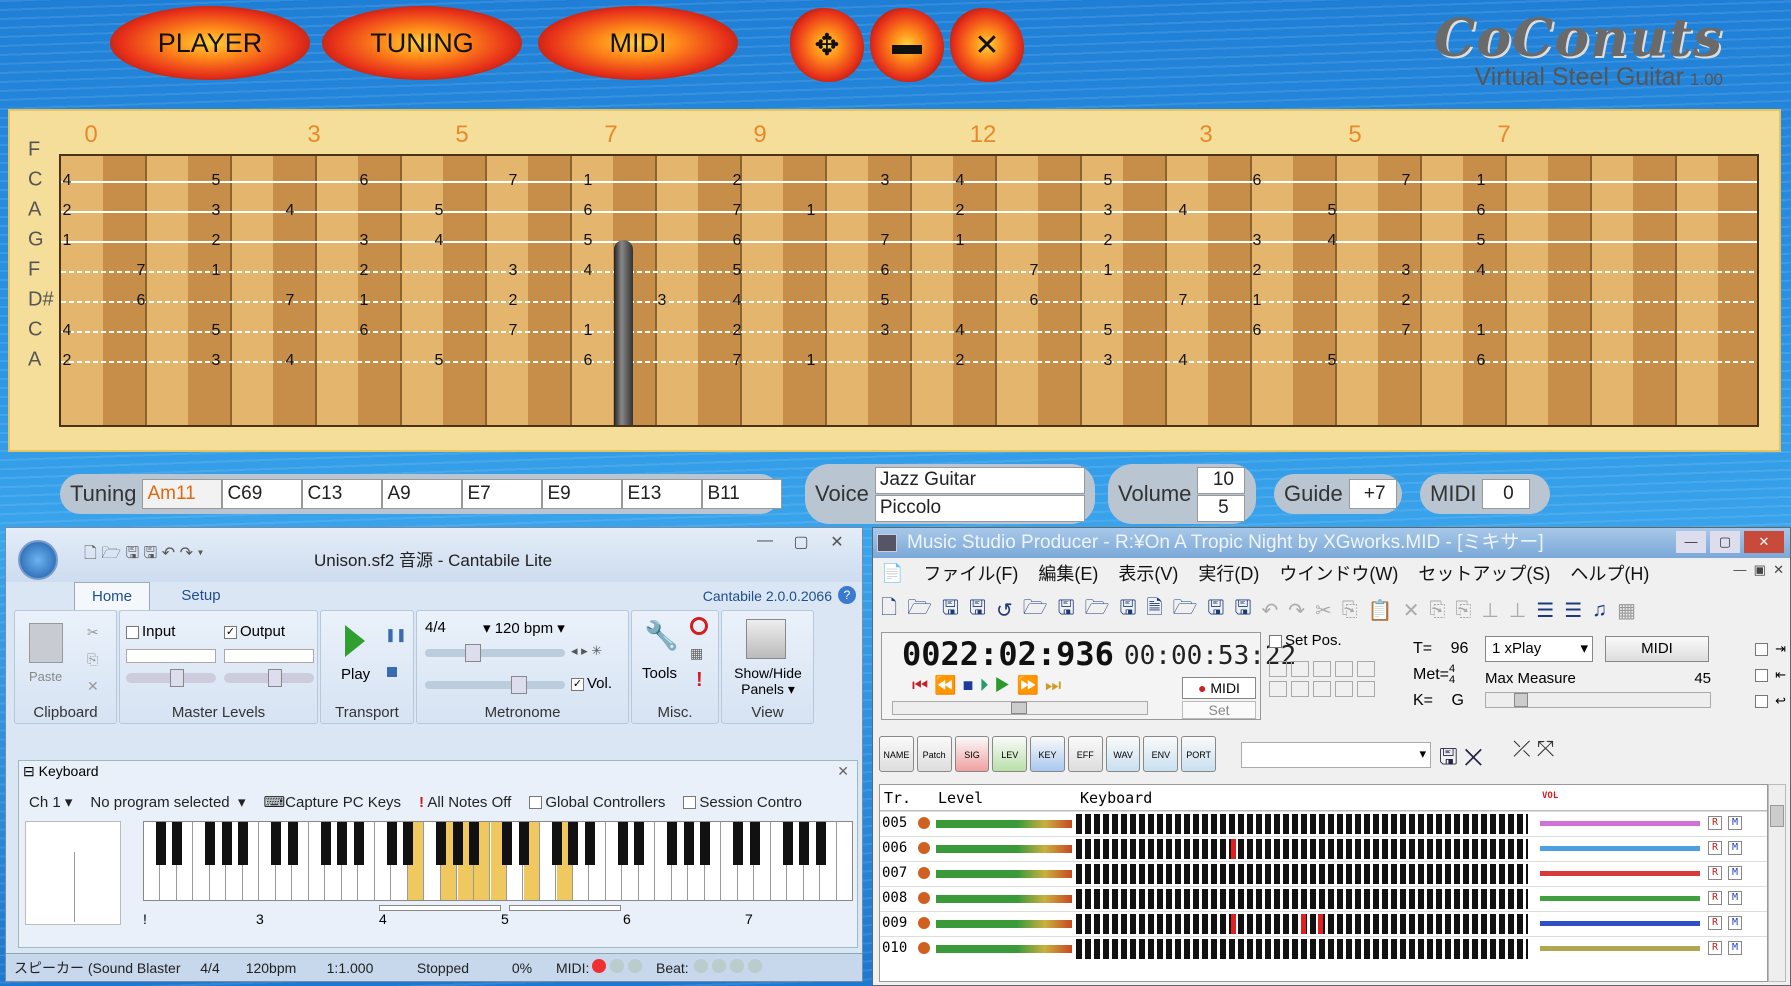 The height and width of the screenshot is (986, 1791). I want to click on time-signature: 4/4, so click(435, 627).